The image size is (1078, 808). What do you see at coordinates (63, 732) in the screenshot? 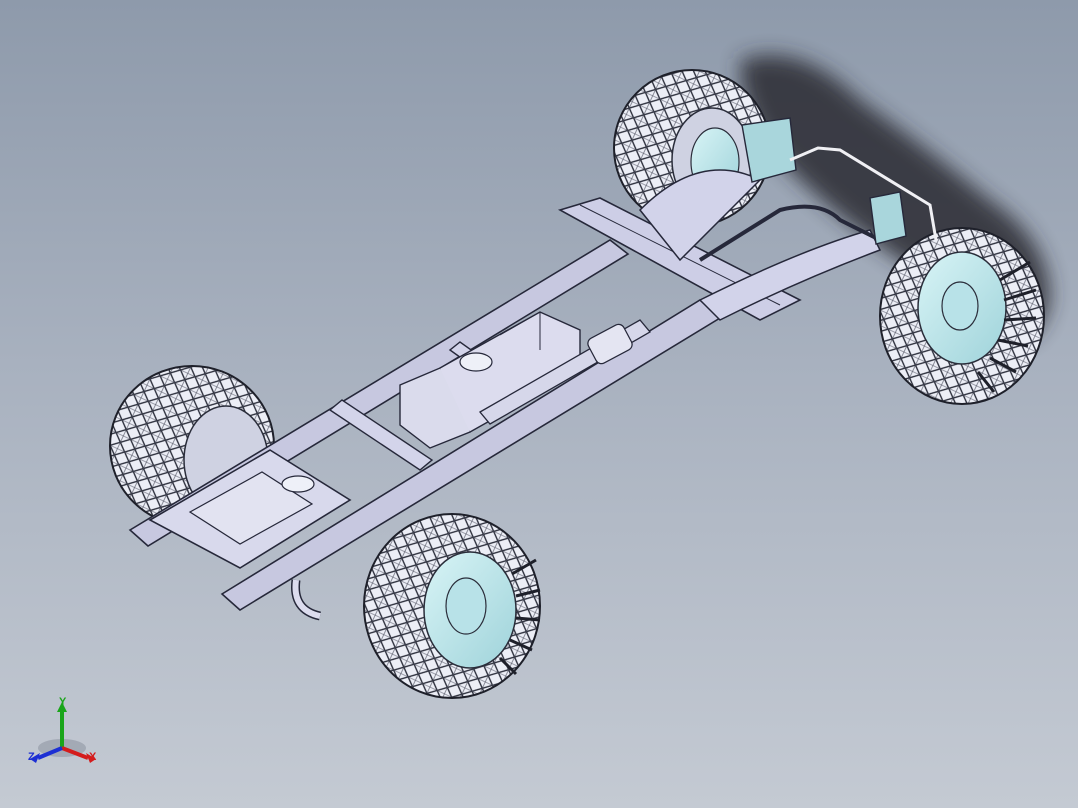
I see `triad-graphic` at bounding box center [63, 732].